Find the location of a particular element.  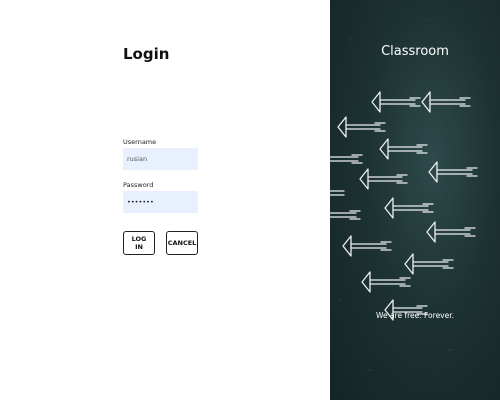

username-input is located at coordinates (160, 159).